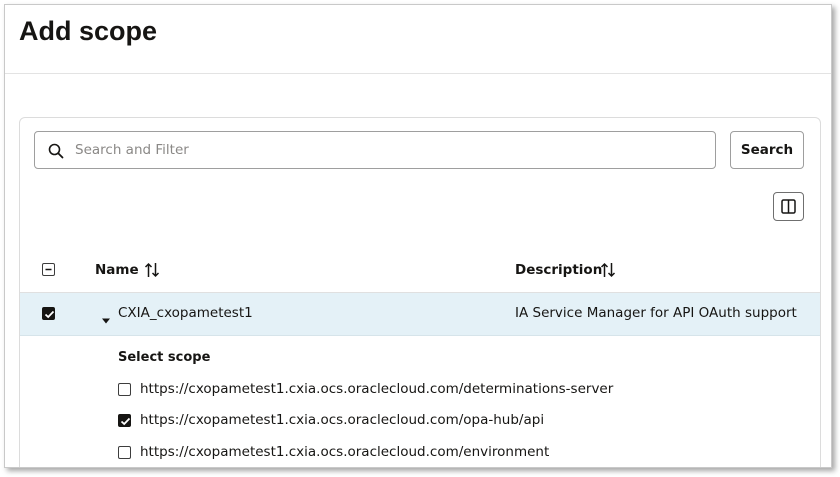  What do you see at coordinates (767, 150) in the screenshot?
I see `search-button: Search` at bounding box center [767, 150].